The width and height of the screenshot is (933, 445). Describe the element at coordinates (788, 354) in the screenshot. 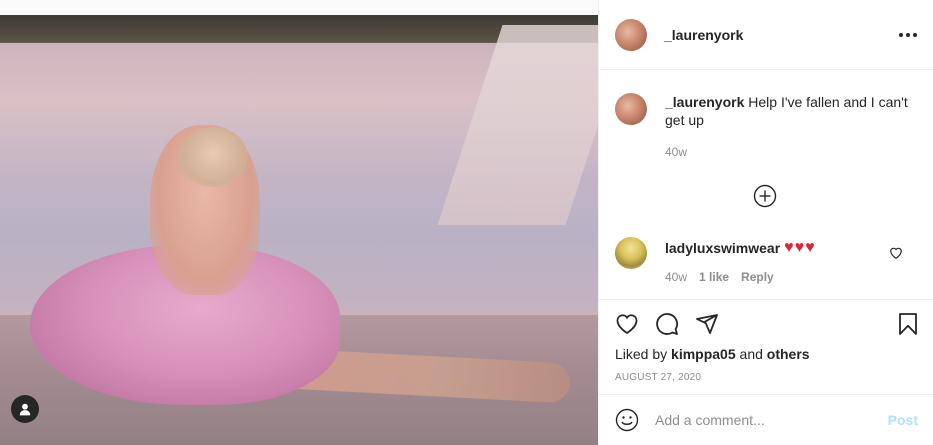

I see `liked-by-others: others` at that location.